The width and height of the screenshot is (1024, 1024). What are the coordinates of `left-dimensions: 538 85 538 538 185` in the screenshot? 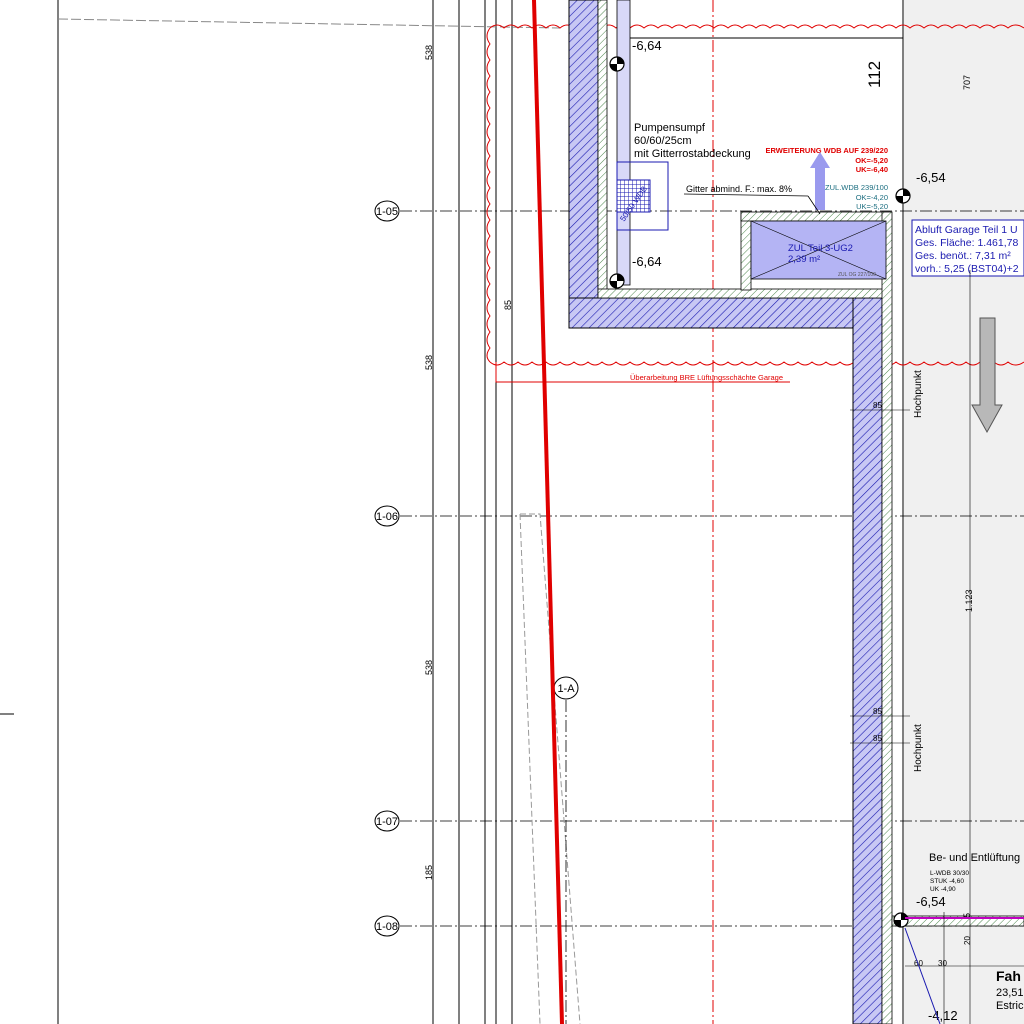 It's located at (468, 462).